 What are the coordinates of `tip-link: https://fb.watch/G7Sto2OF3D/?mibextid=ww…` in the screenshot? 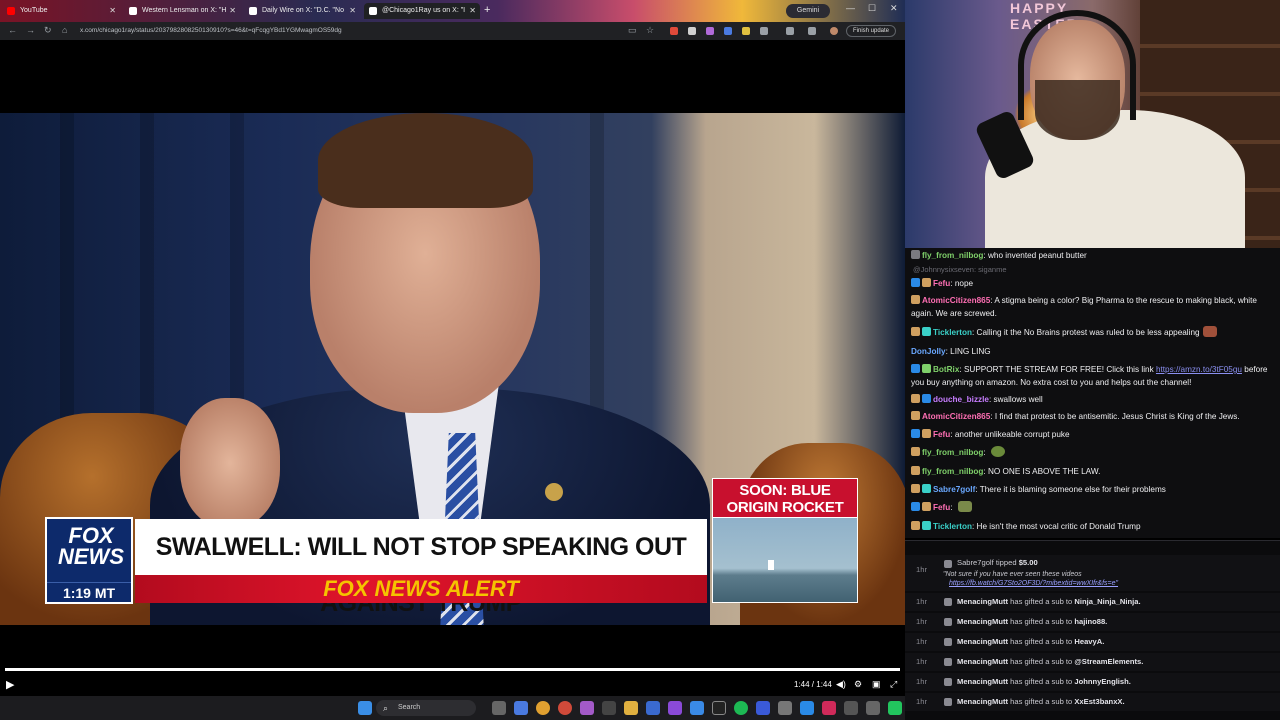 It's located at (1033, 583).